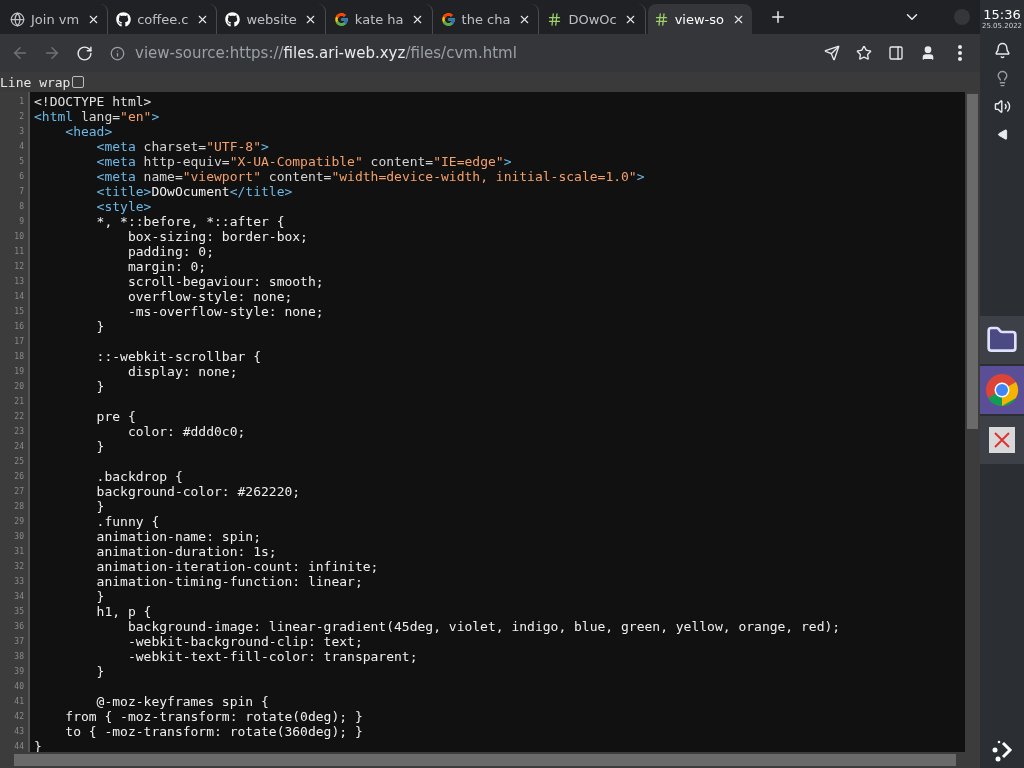 The height and width of the screenshot is (768, 1024). I want to click on chrome-icon, so click(1002, 390).